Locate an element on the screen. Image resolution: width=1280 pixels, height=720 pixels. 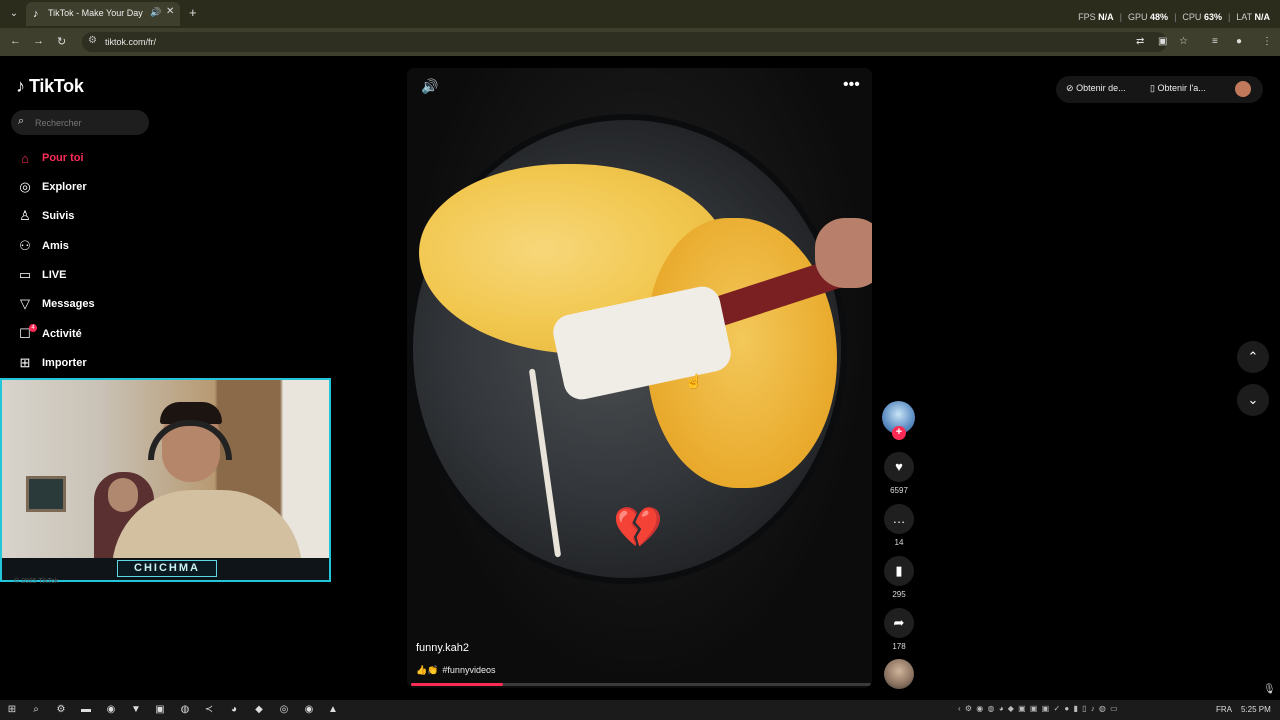
bookmark-icon: ▮ is located at coordinates (899, 571).